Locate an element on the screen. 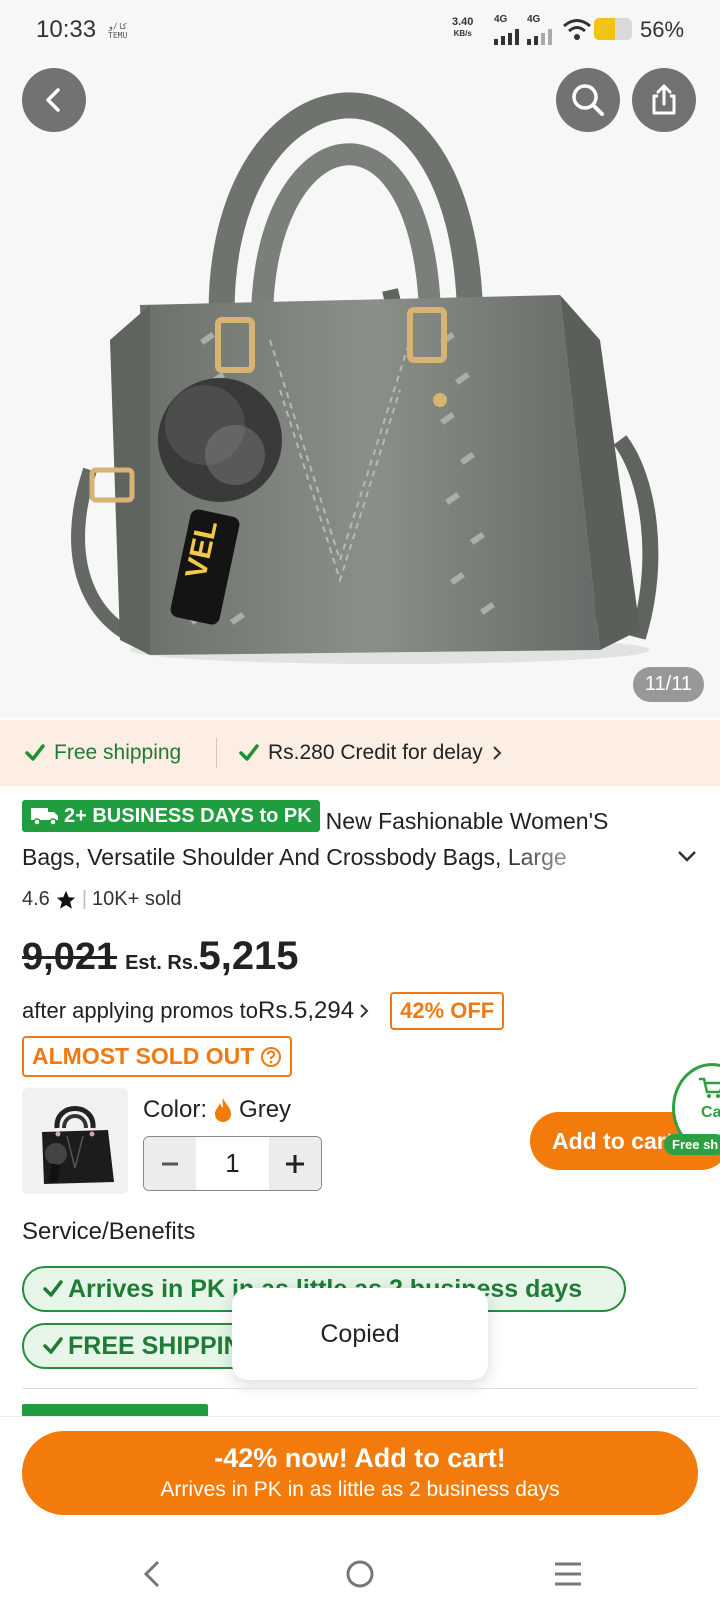  free-shipping-tag: Free sh is located at coordinates (692, 1144).